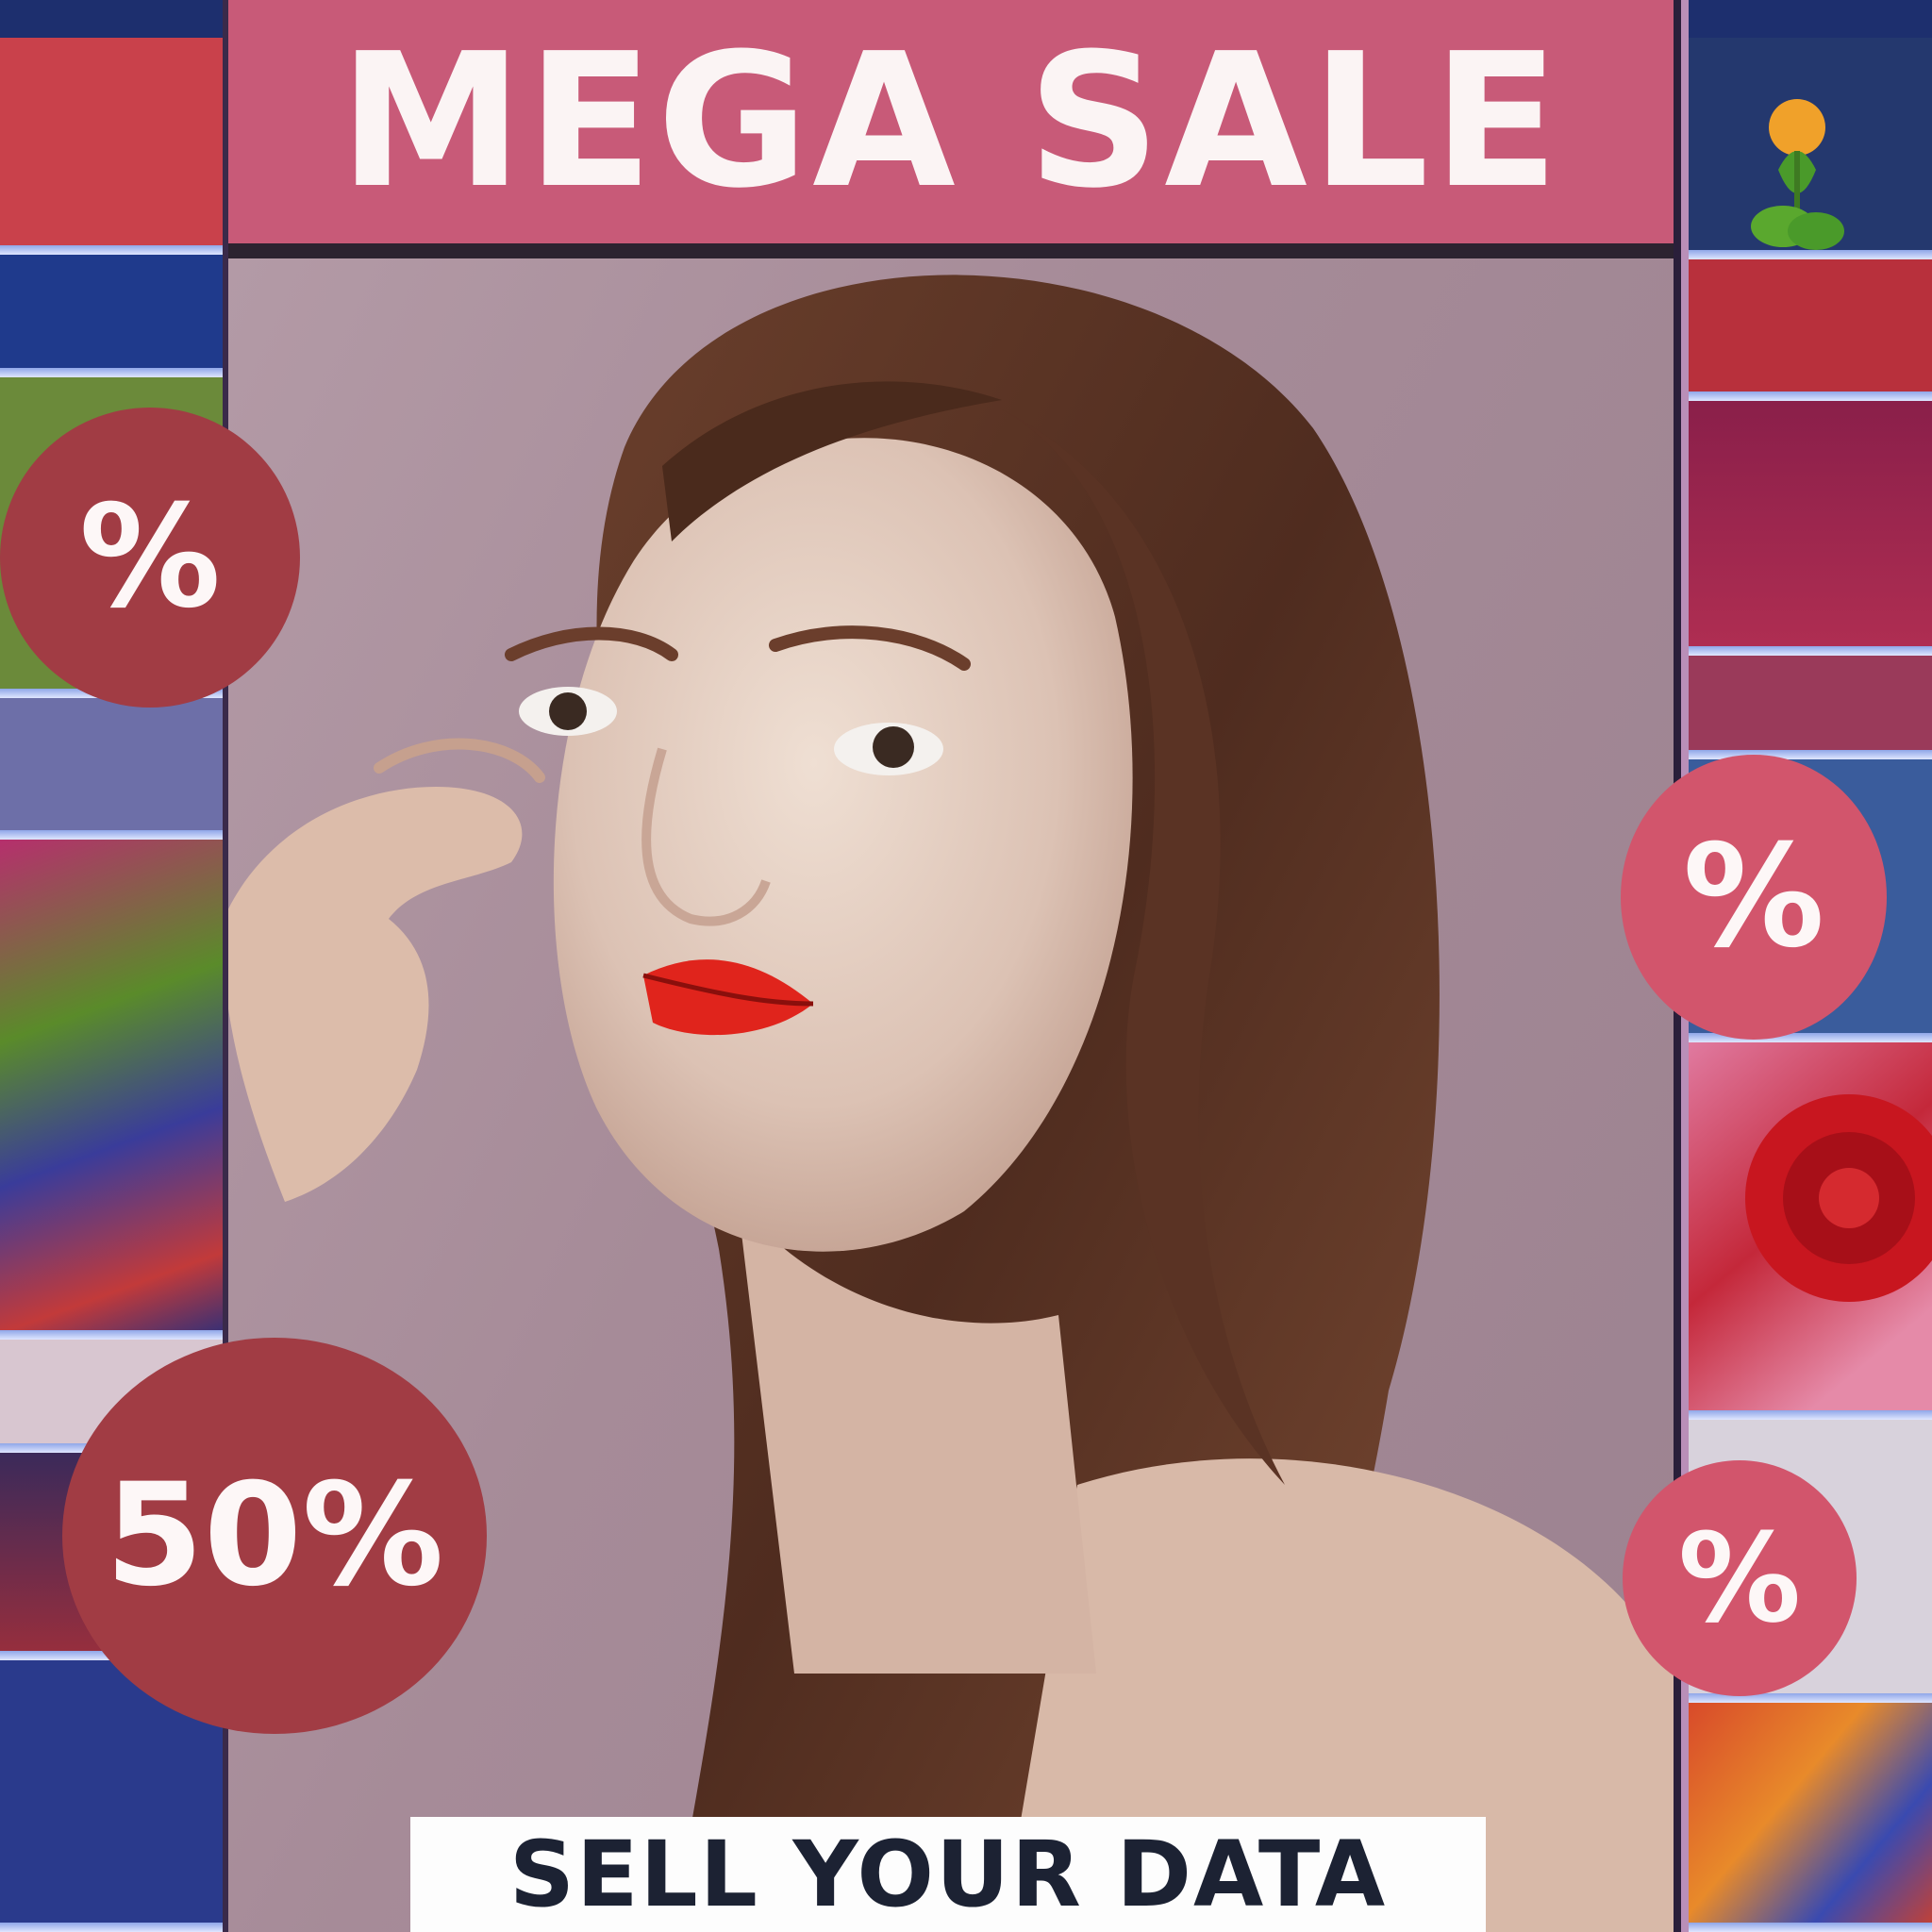  I want to click on footer-banner: SELL YOUR DATA, so click(948, 1875).